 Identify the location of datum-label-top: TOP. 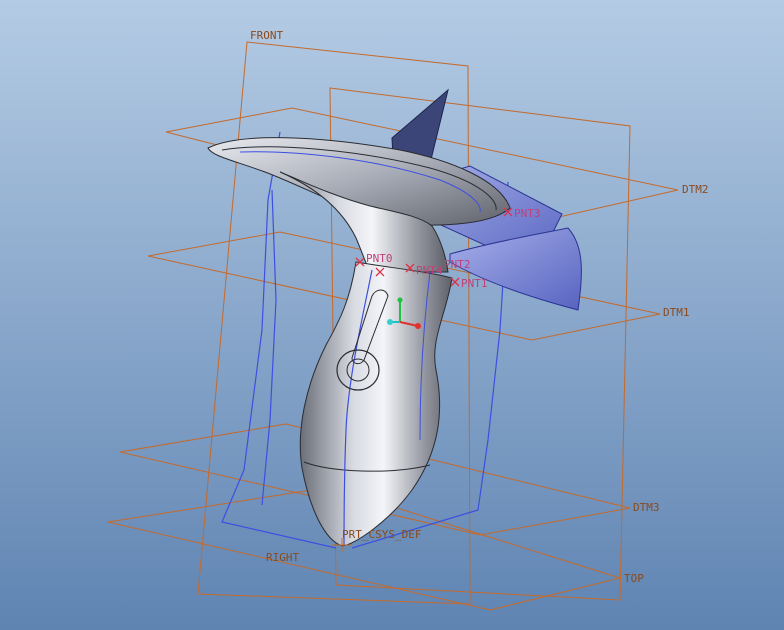
(634, 578).